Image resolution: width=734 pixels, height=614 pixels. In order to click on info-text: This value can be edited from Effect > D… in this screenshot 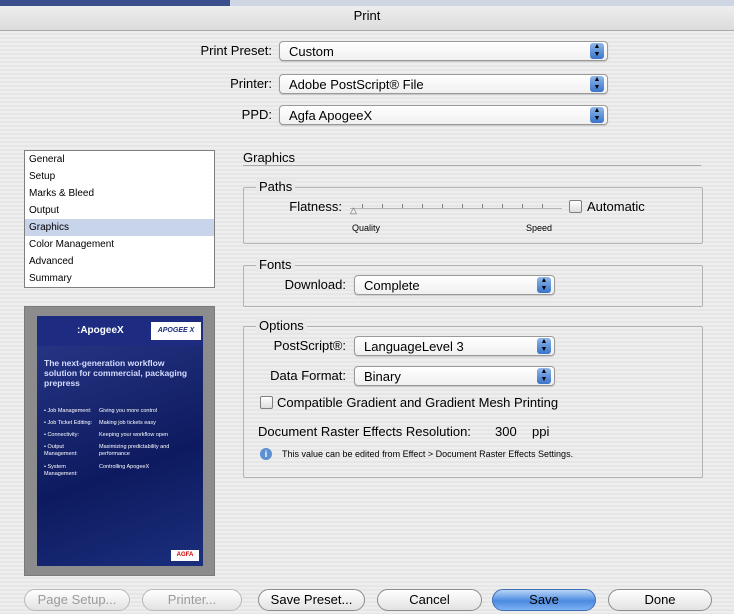, I will do `click(428, 454)`.